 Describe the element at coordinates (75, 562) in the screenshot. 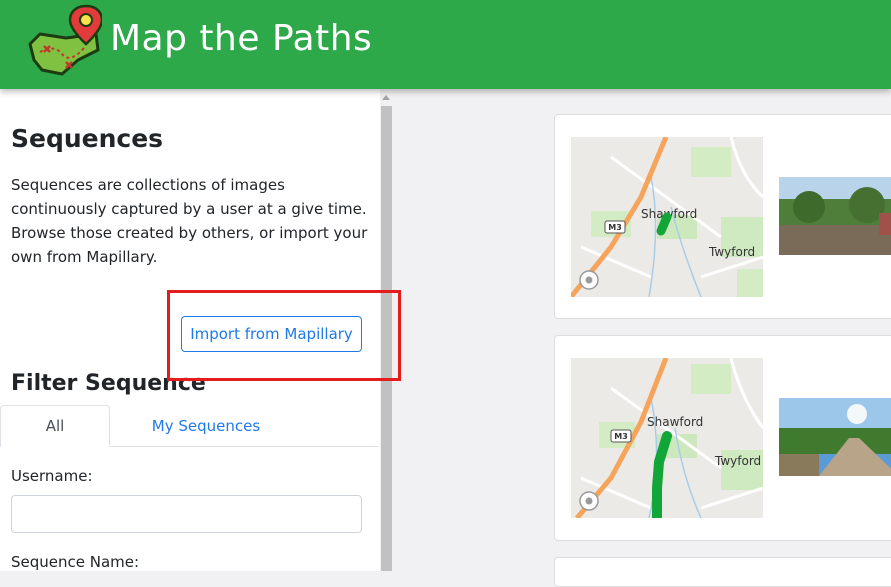

I see `sequence-name-label: Sequence Name:` at that location.